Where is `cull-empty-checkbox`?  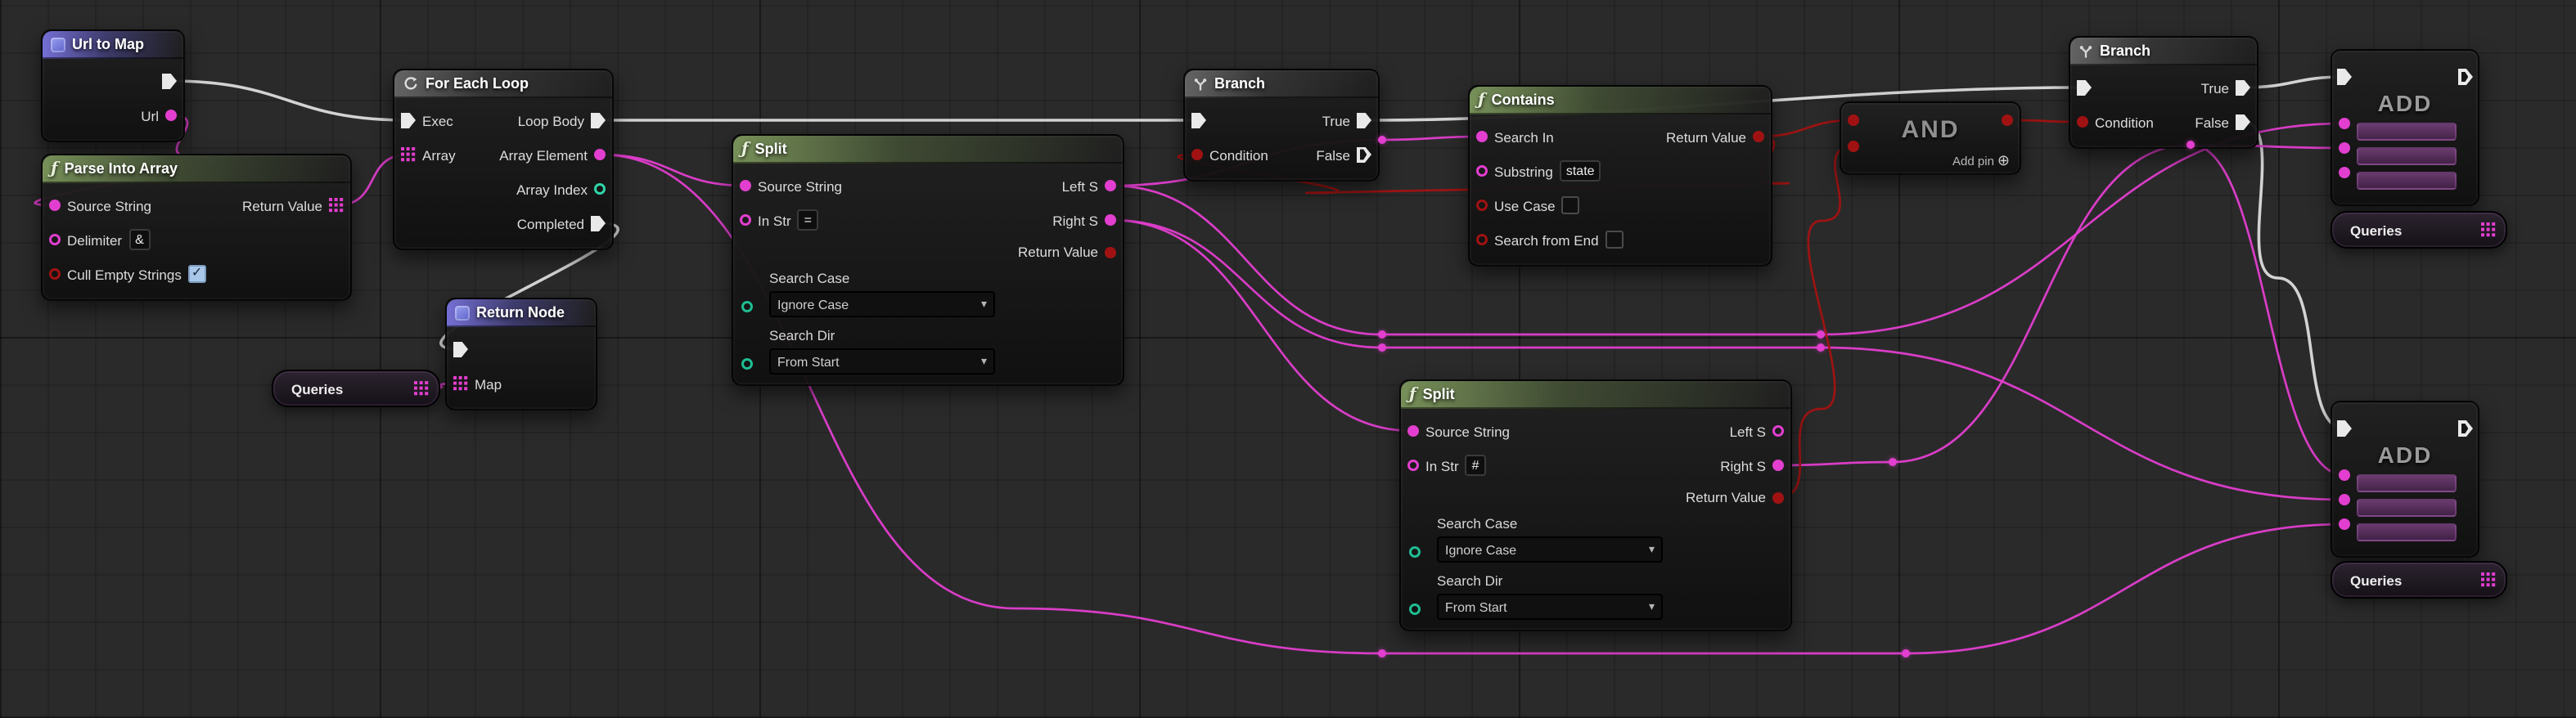
cull-empty-checkbox is located at coordinates (196, 274).